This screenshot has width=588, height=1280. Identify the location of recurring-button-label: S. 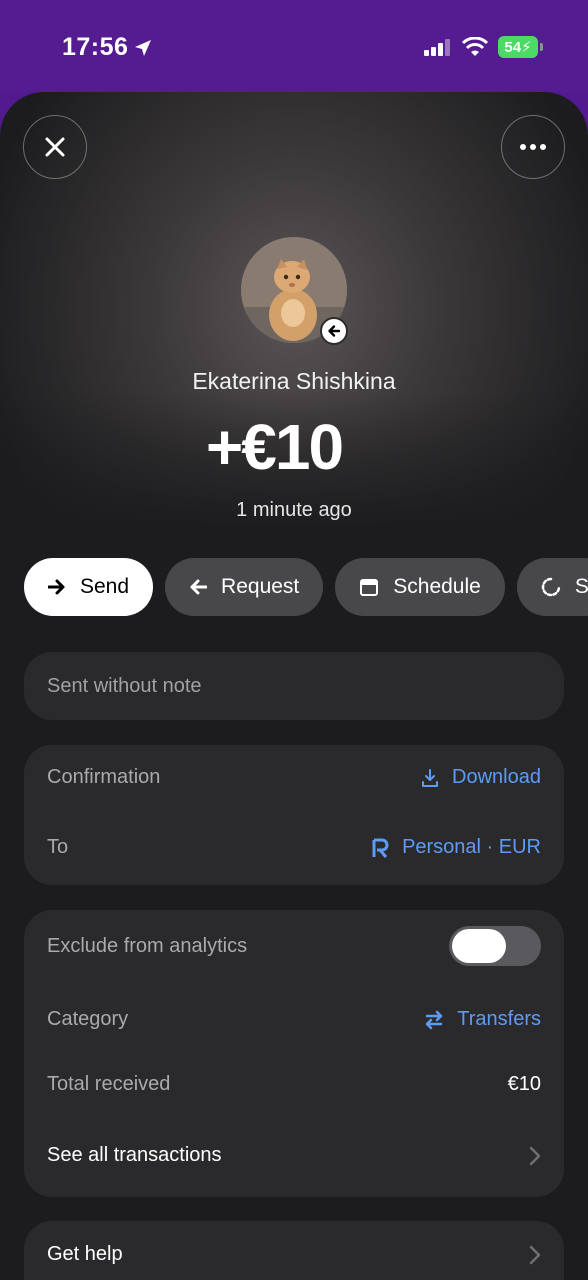
(581, 586).